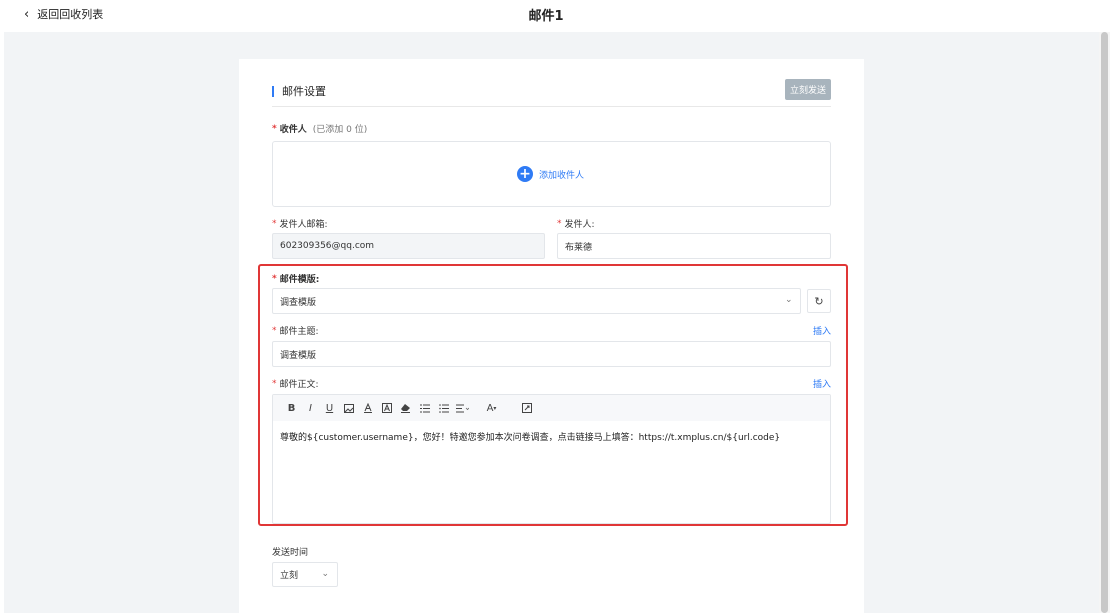  Describe the element at coordinates (526, 408) in the screenshot. I see `fullscreen-icon` at that location.